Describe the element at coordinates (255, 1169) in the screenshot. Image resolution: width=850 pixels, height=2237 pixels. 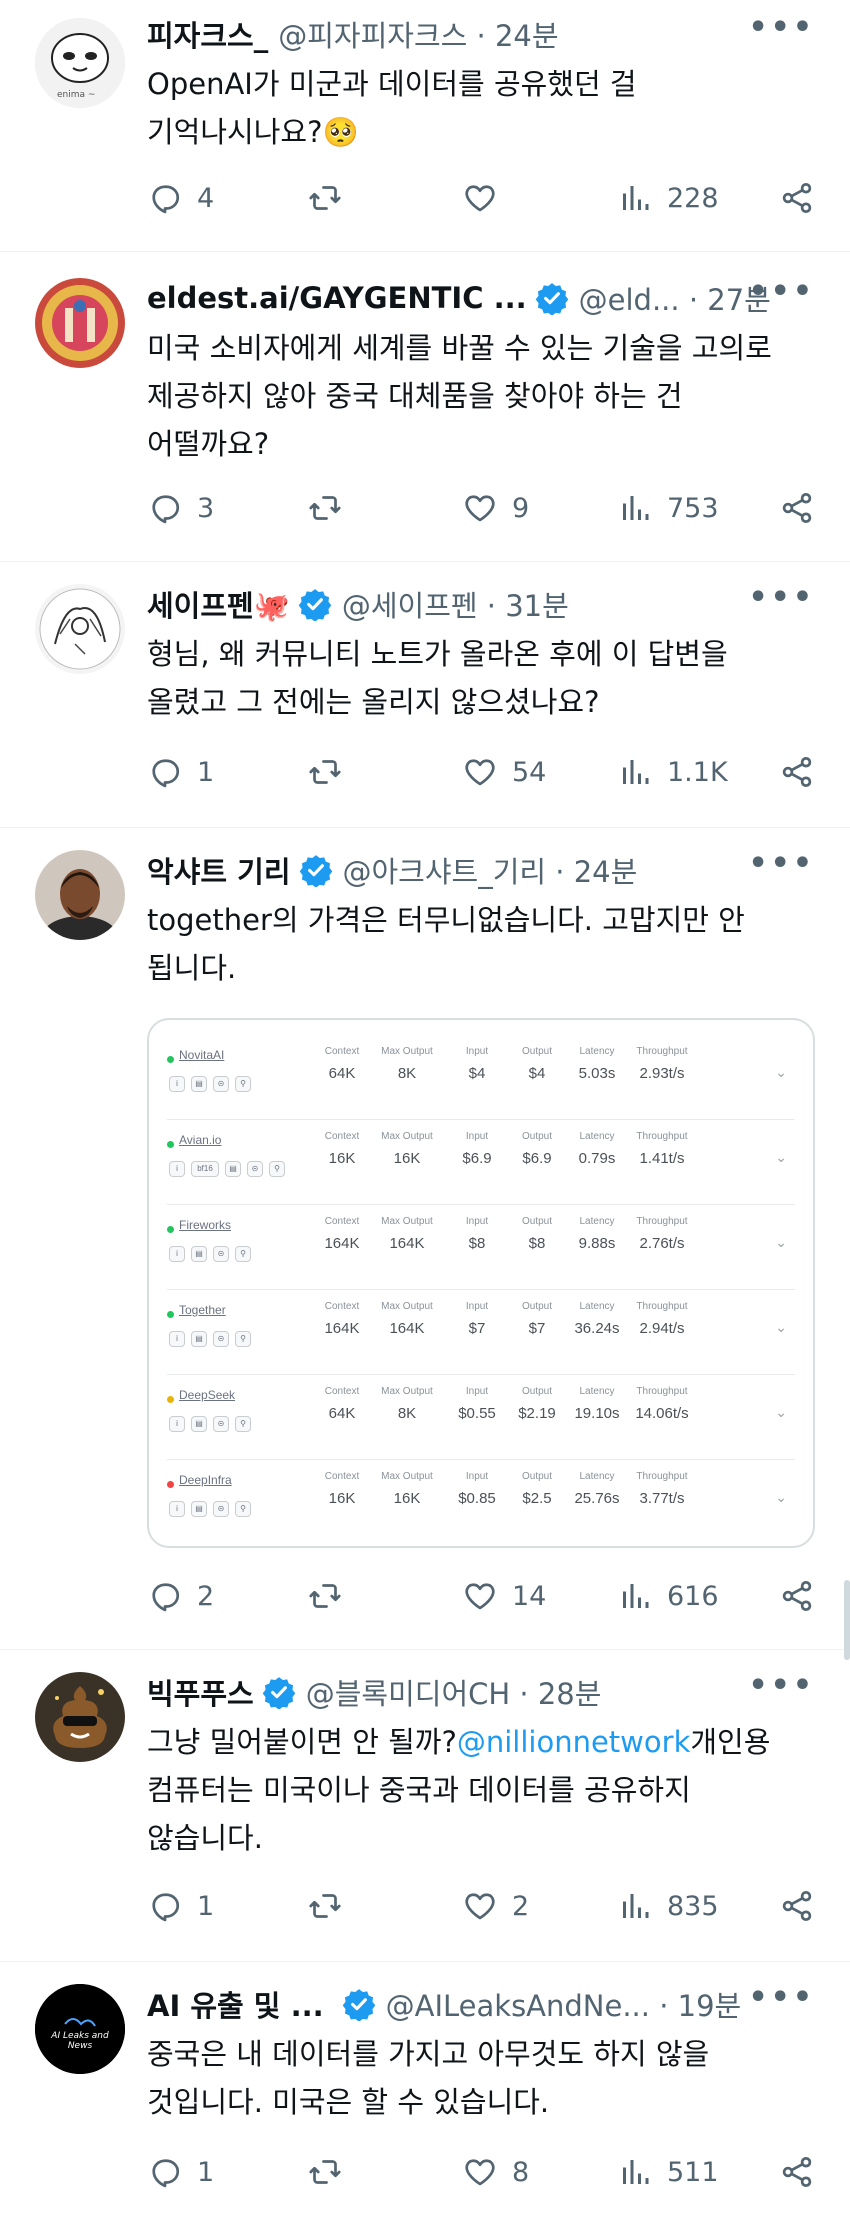
I see `feature-icon: ⊝` at that location.